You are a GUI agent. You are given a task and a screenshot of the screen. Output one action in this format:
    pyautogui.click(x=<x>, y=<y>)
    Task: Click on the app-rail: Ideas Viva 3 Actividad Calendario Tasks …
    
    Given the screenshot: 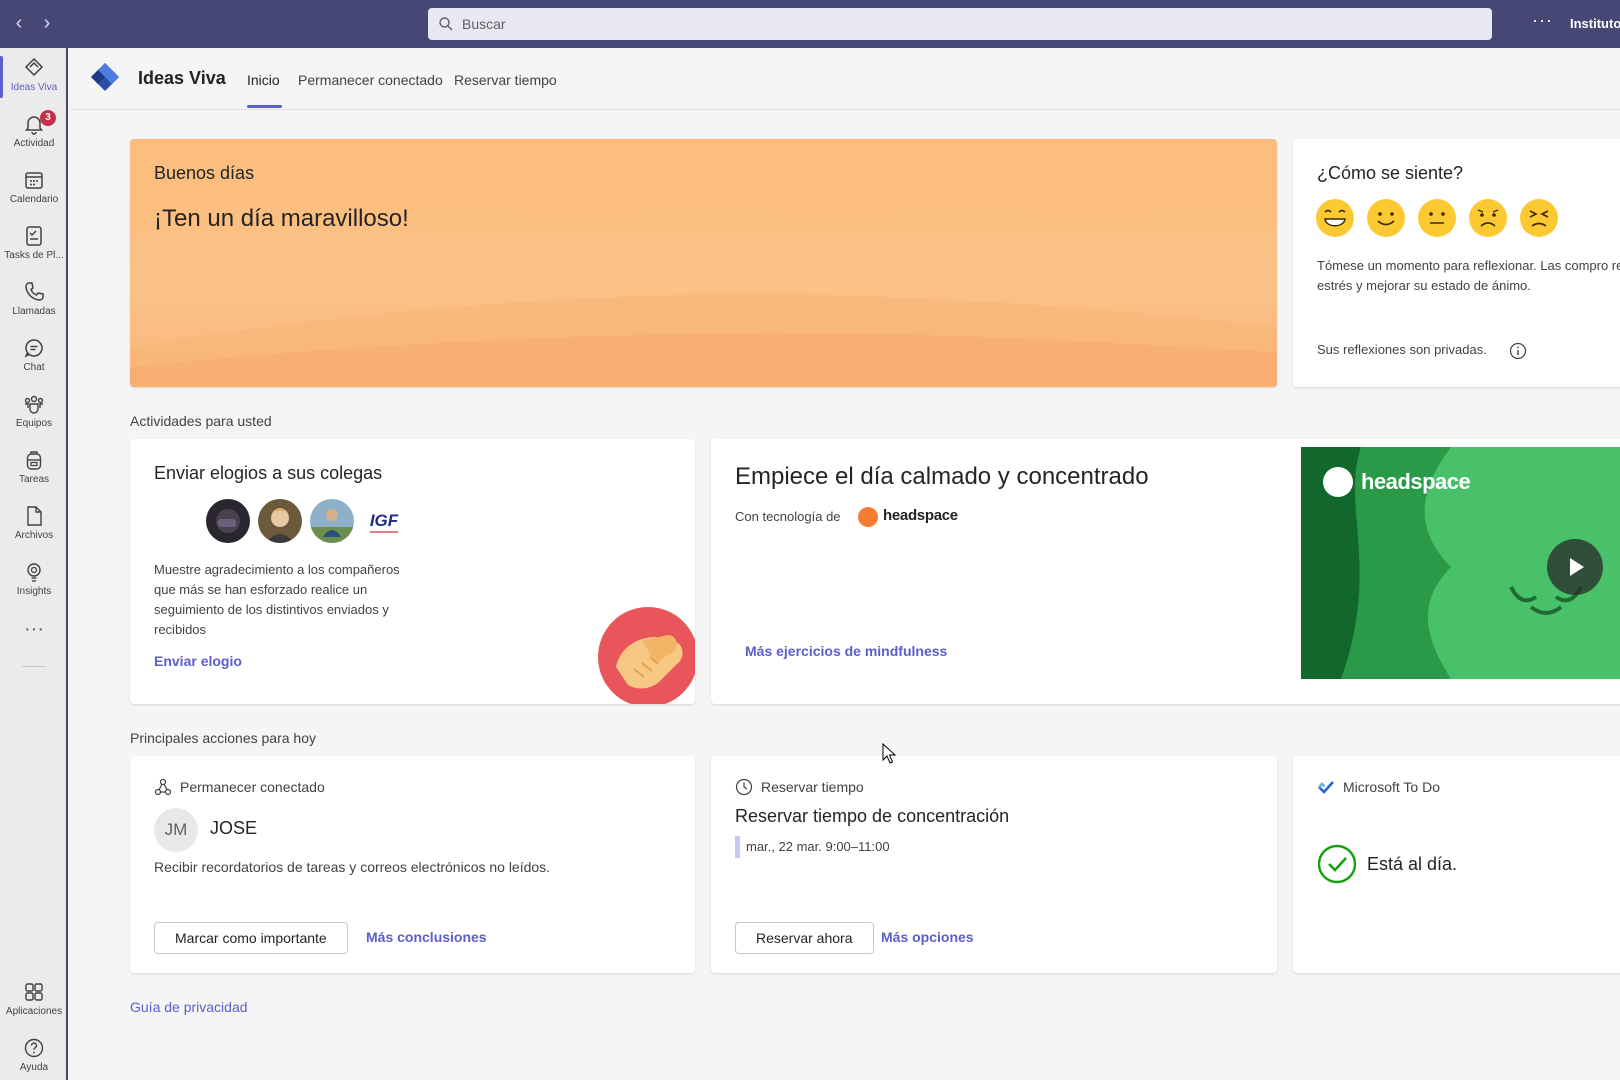 What is the action you would take?
    pyautogui.click(x=34, y=564)
    